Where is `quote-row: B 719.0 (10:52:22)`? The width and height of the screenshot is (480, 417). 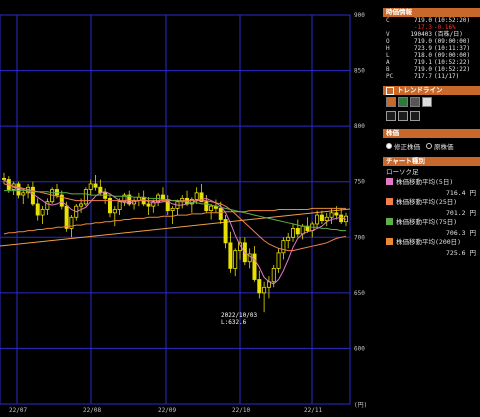
quote-row: B 719.0 (10:52:22) is located at coordinates (431, 69).